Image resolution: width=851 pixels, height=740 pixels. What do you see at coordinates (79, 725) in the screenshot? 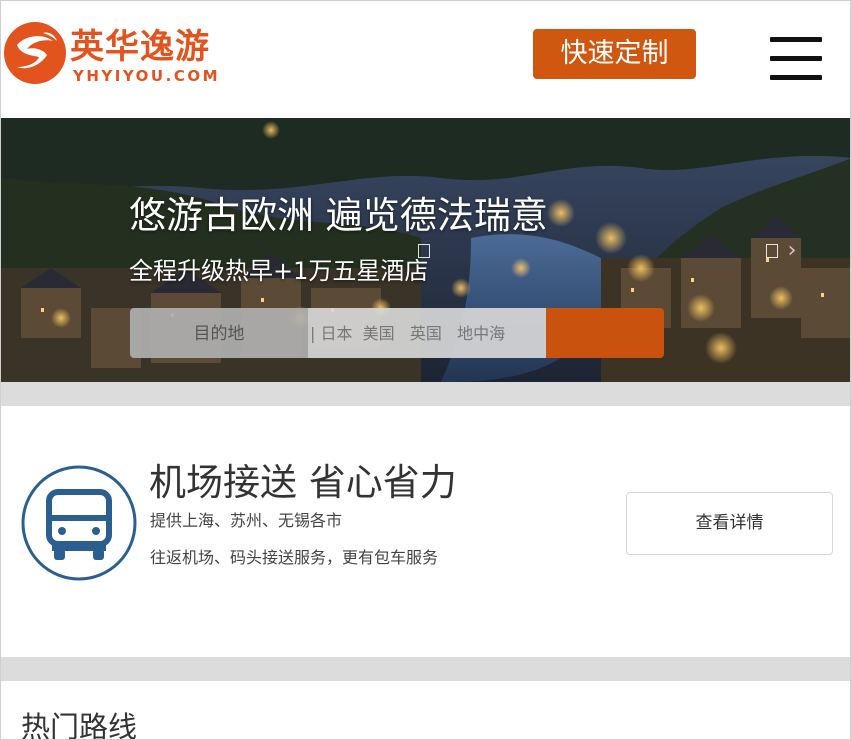
I see `hot-routes-title: 热门路线` at bounding box center [79, 725].